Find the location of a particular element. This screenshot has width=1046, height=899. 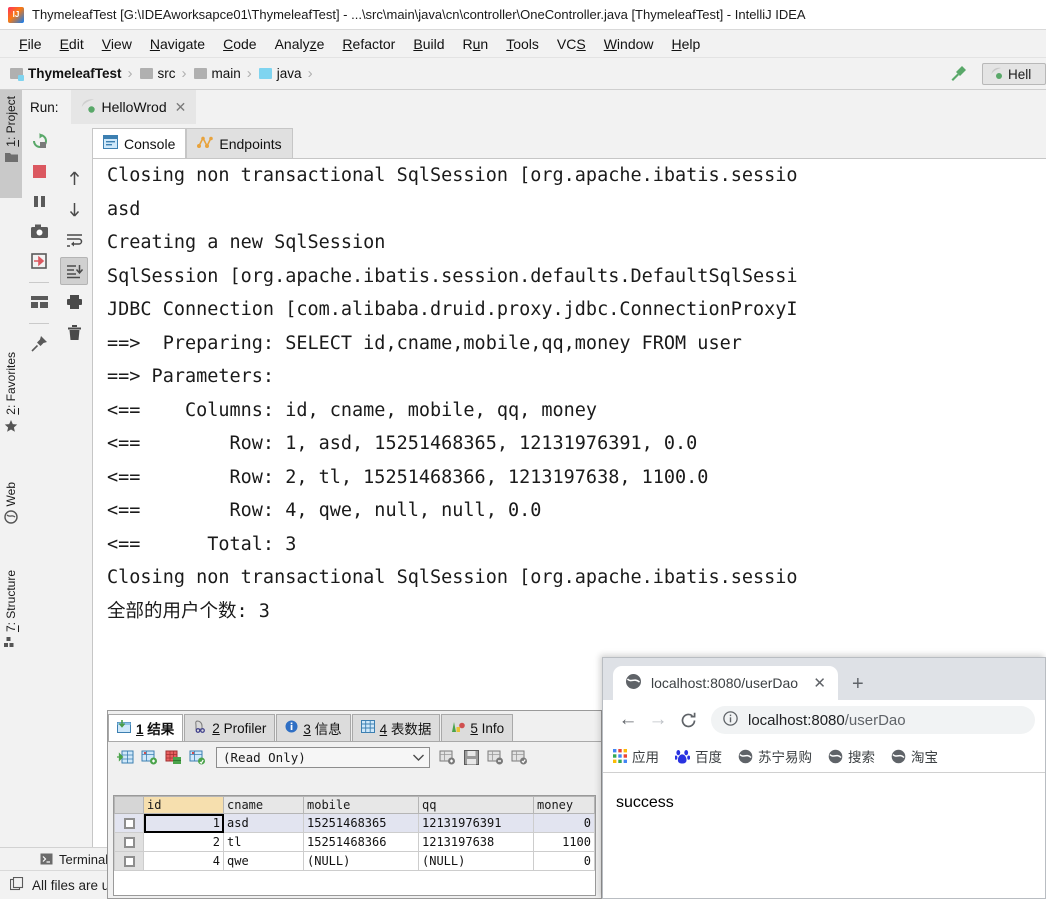

read-only-mode-select: (Read Only) is located at coordinates (323, 757).